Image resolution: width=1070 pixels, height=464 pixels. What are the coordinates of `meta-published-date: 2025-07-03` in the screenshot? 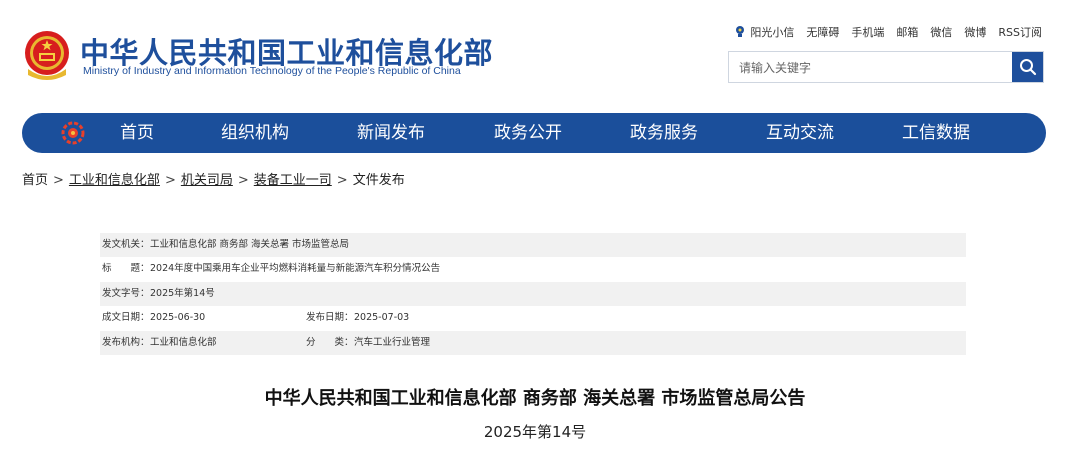 It's located at (382, 318).